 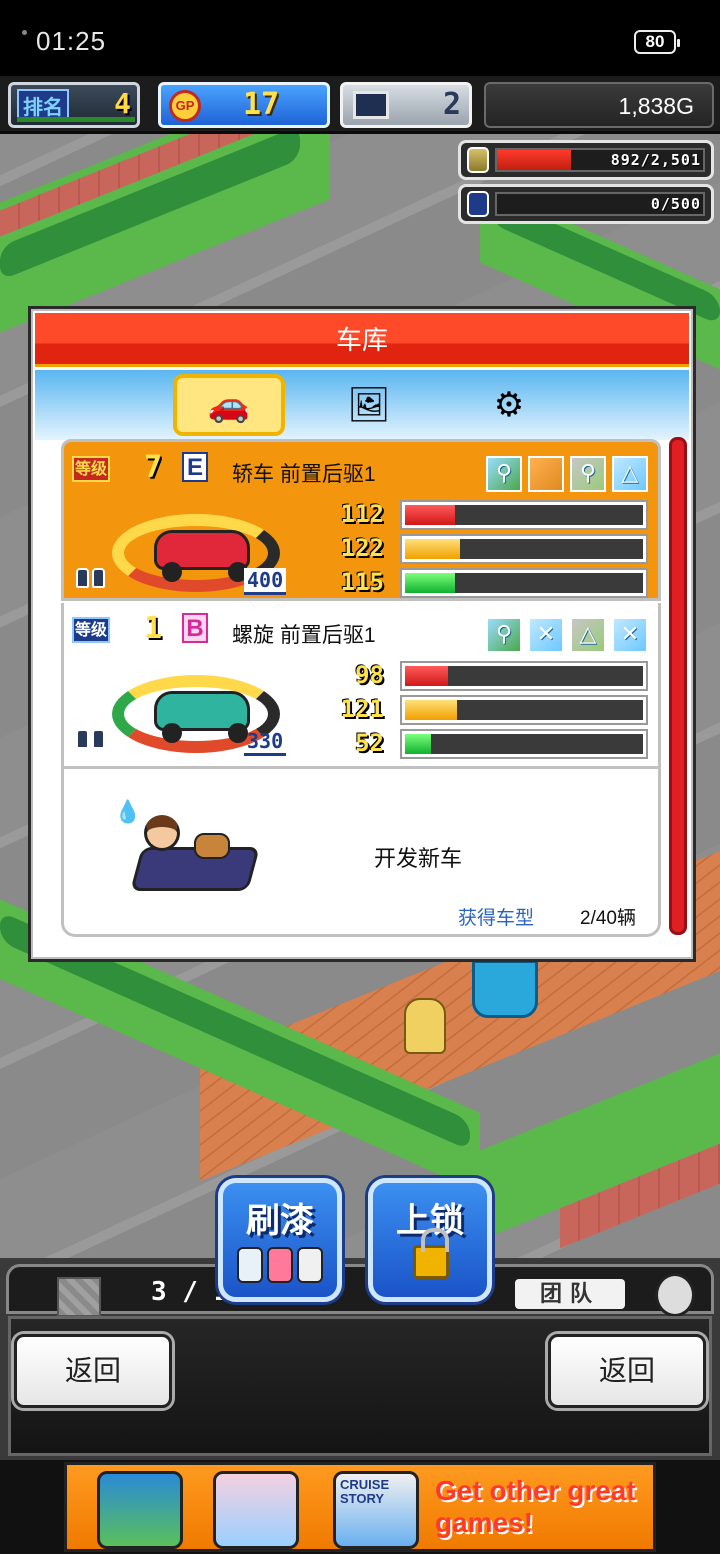 I want to click on tab-paint: 🖼, so click(x=369, y=405).